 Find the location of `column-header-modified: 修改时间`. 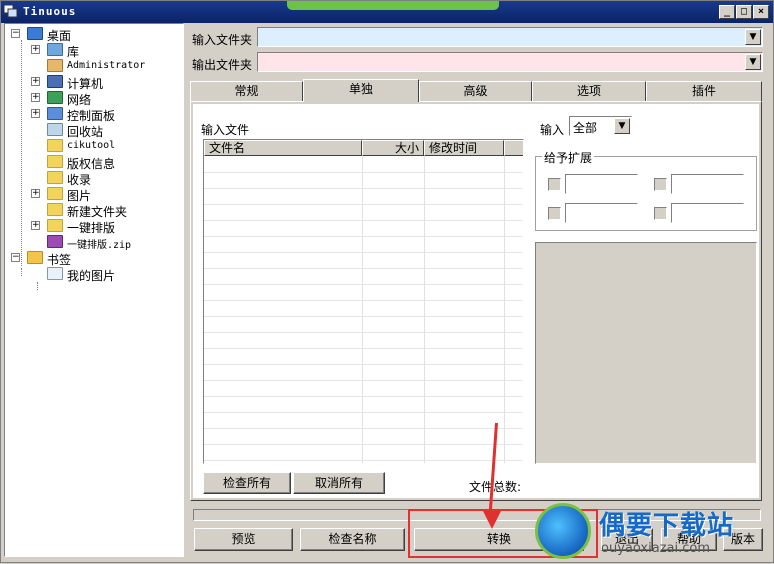

column-header-modified: 修改时间 is located at coordinates (464, 148).